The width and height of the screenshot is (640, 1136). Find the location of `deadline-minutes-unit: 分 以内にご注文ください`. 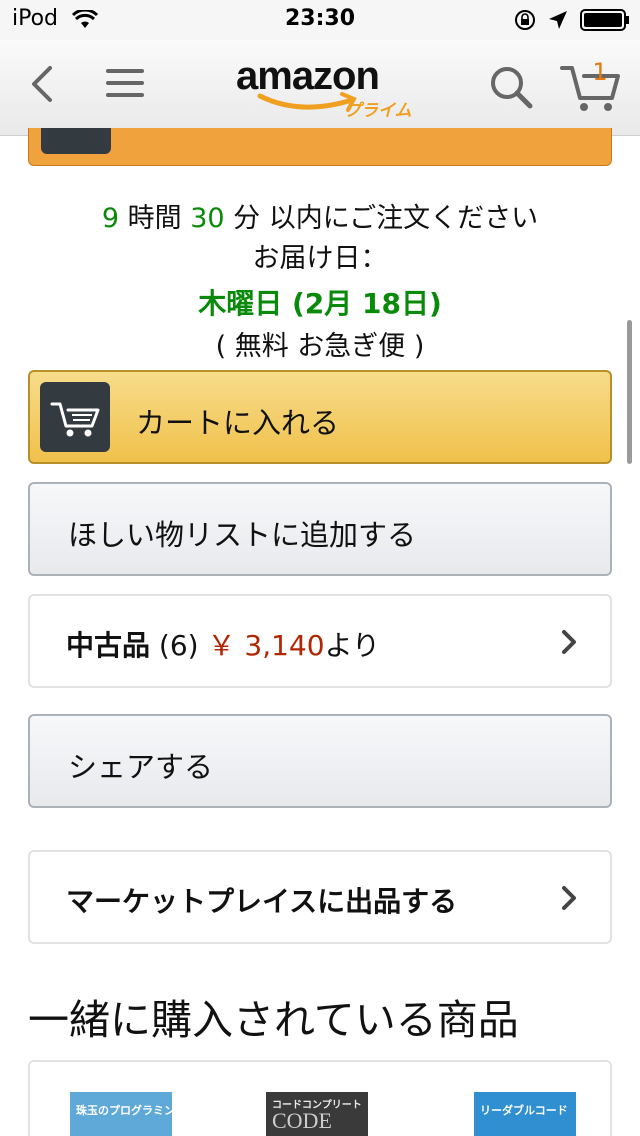

deadline-minutes-unit: 分 以内にご注文ください is located at coordinates (381, 218).